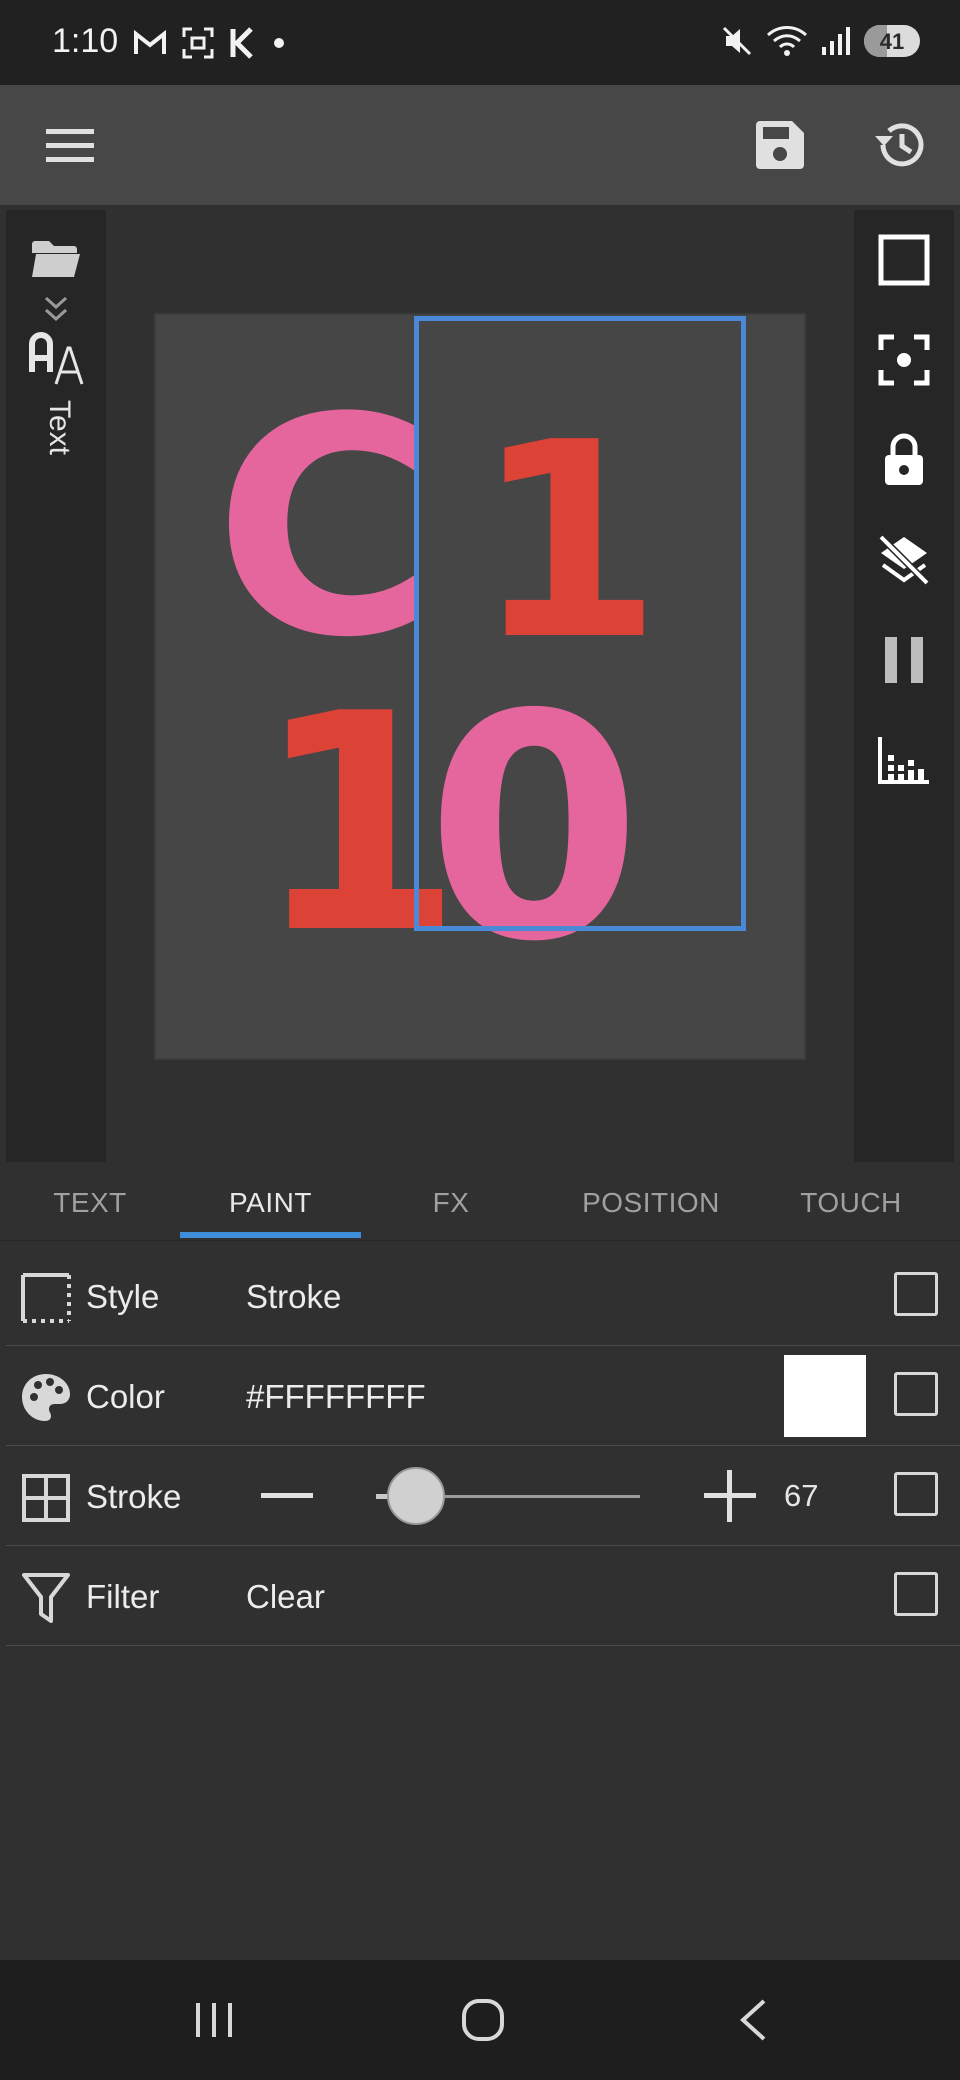 This screenshot has height=2080, width=960. Describe the element at coordinates (46, 1598) in the screenshot. I see `filter-funnel-icon` at that location.